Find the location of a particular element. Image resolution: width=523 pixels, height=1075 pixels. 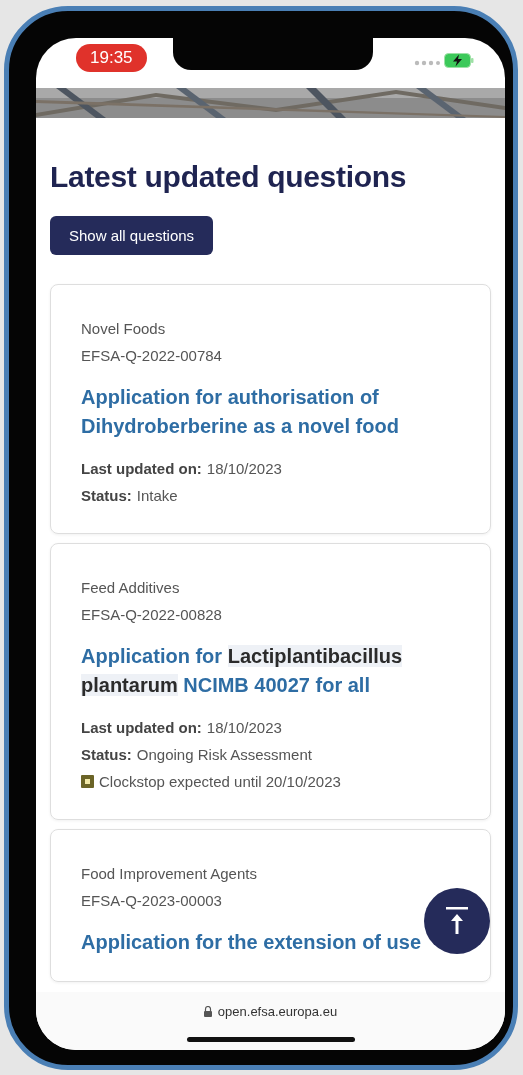

question-title-link: Application for the extension of use is located at coordinates (251, 942).